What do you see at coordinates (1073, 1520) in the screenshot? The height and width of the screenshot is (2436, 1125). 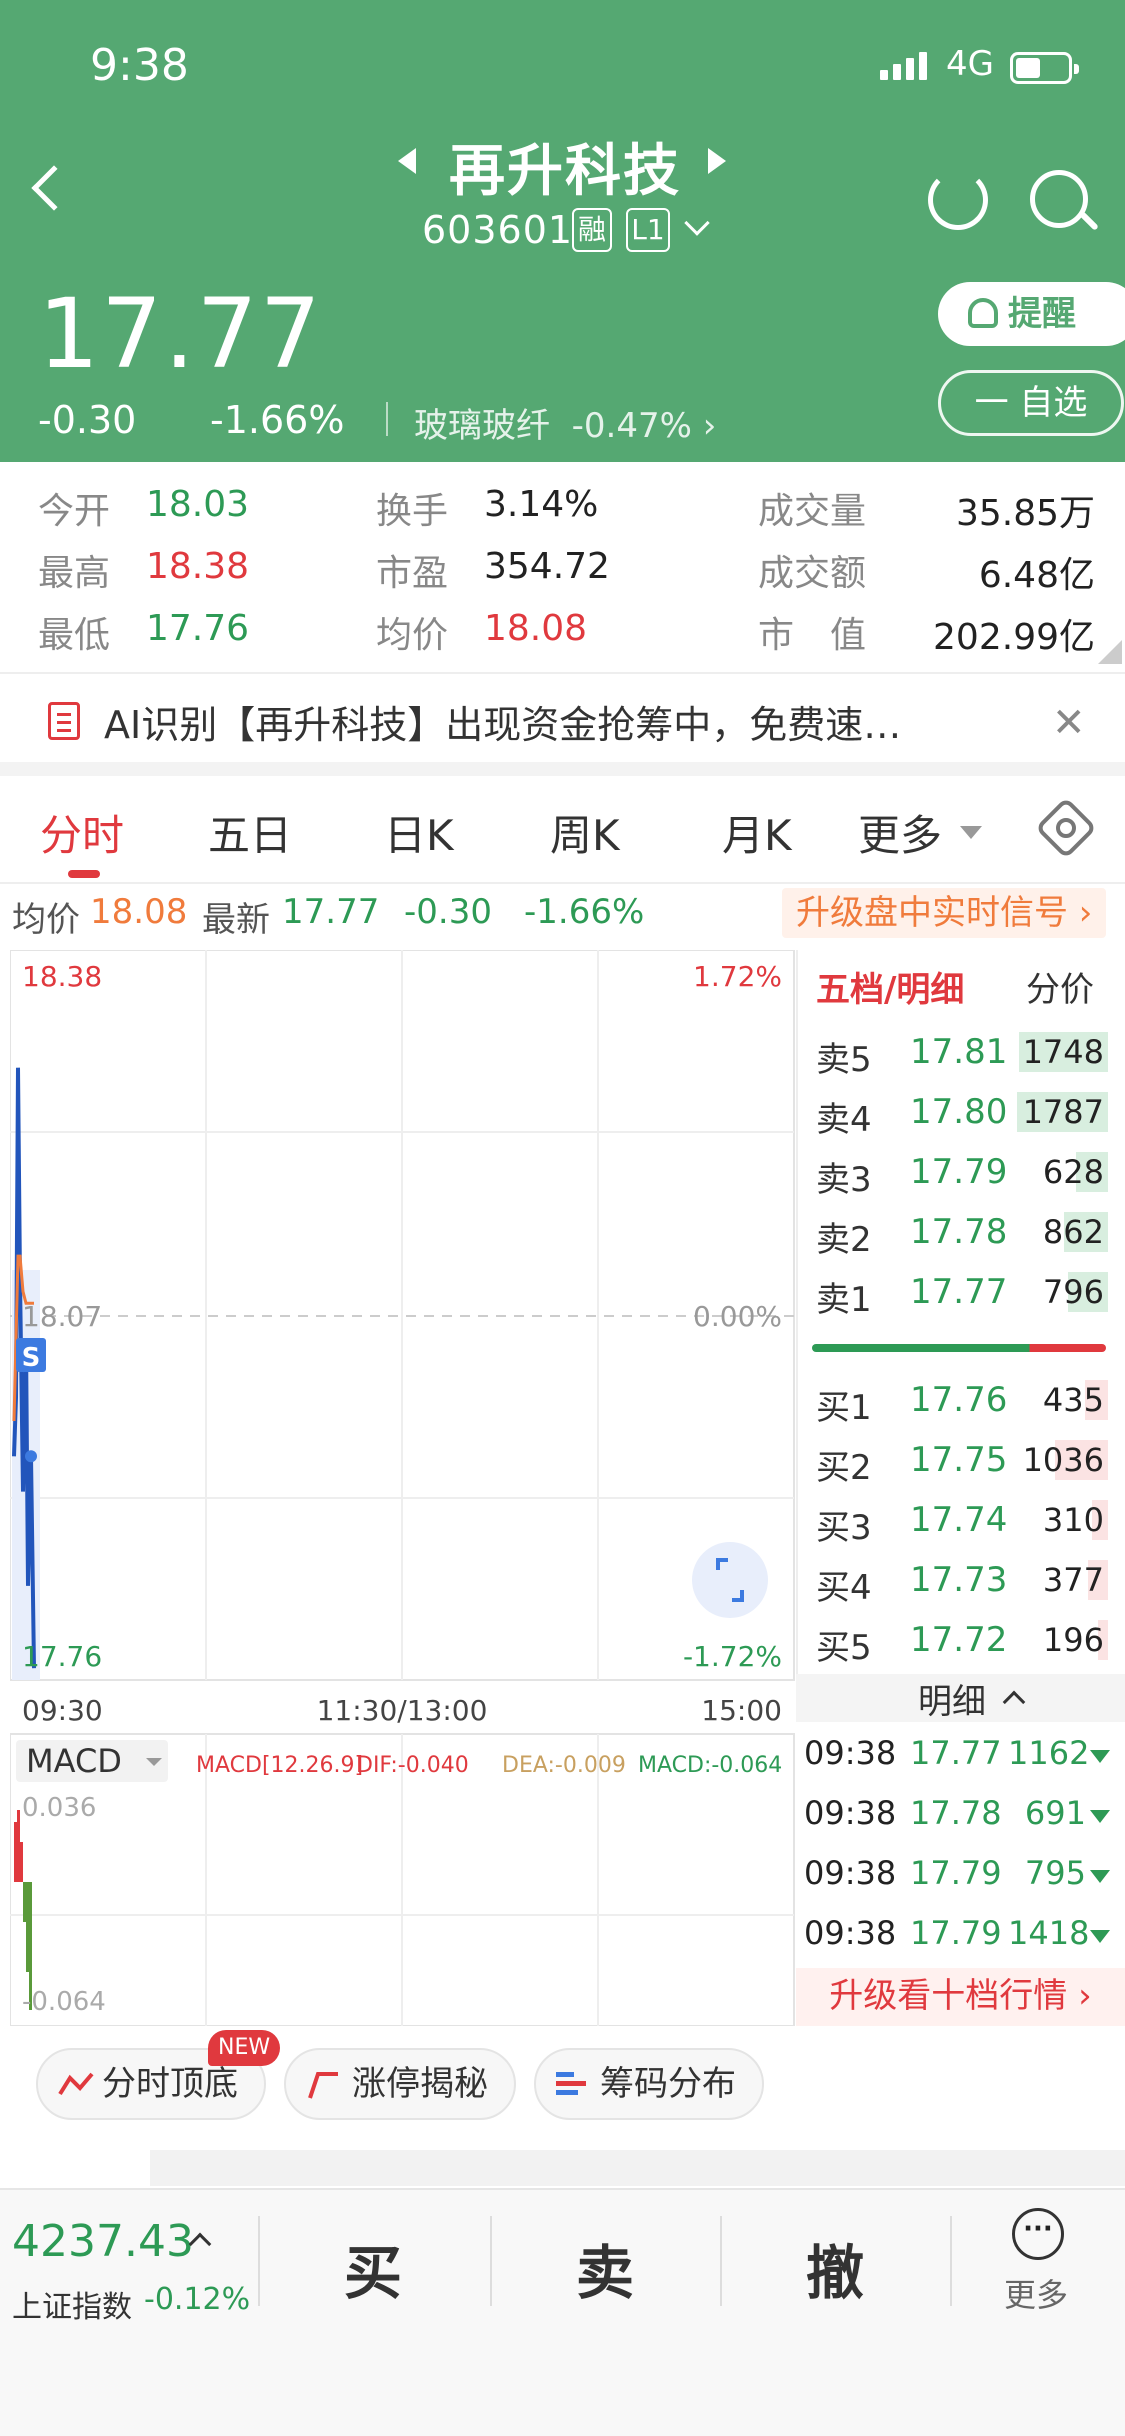 I see `bid-volume: 310` at bounding box center [1073, 1520].